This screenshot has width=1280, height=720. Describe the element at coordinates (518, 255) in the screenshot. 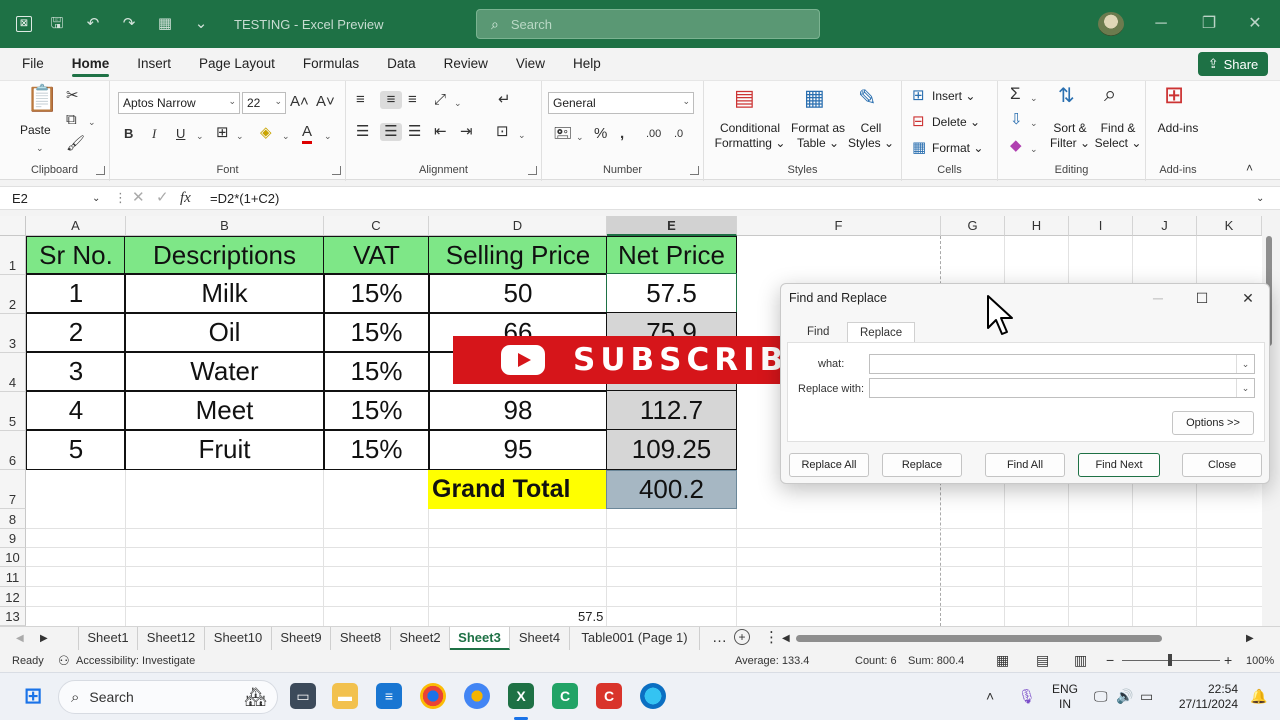

I see `table-header-cell: Selling Price` at that location.